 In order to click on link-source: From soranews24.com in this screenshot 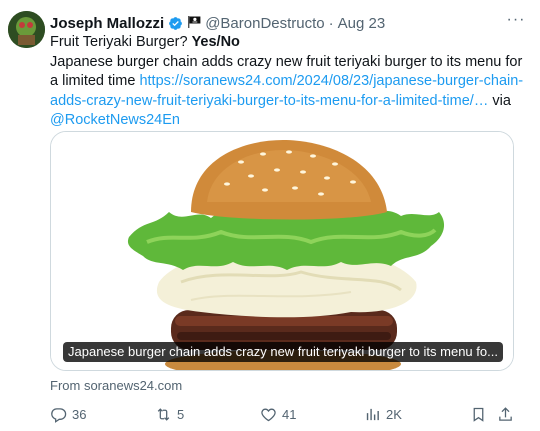, I will do `click(116, 385)`.